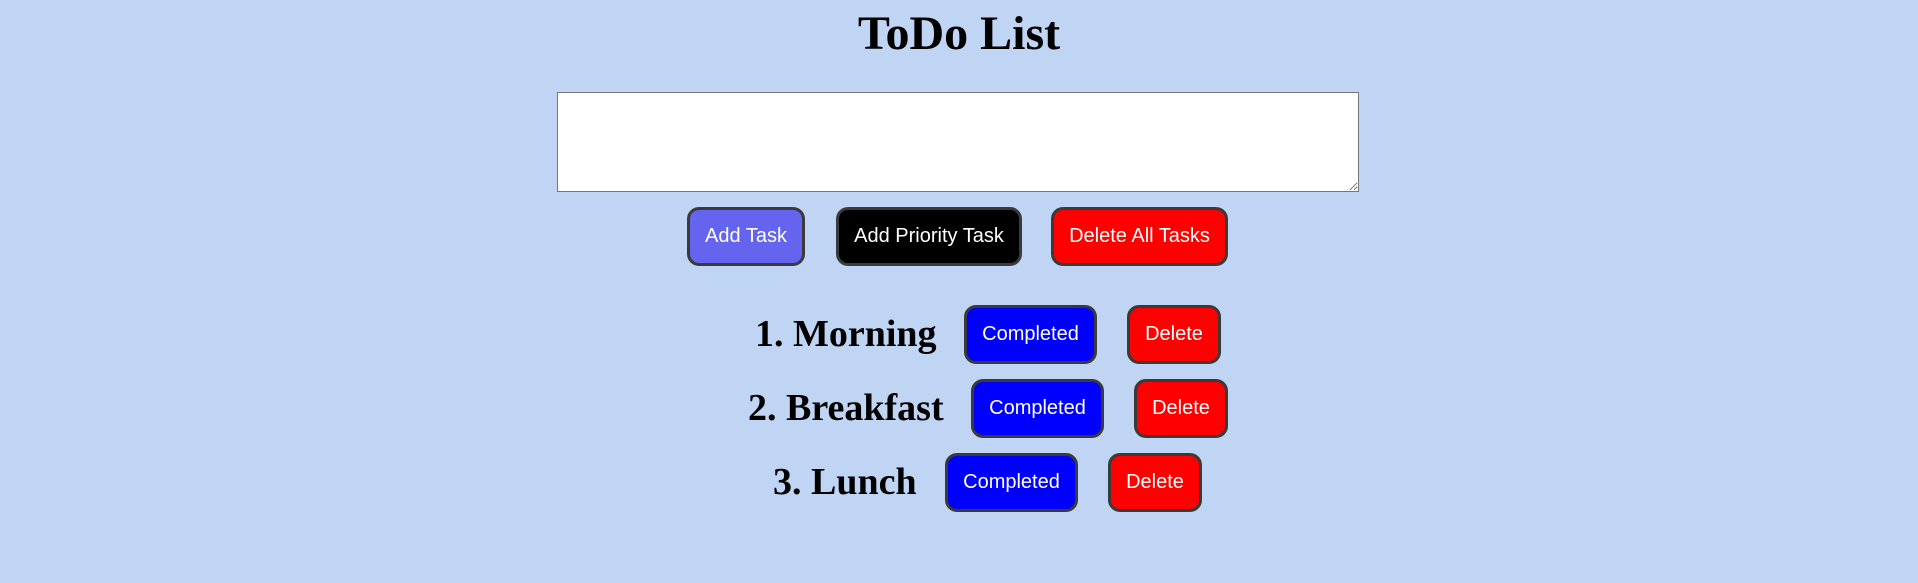 The height and width of the screenshot is (583, 1918). Describe the element at coordinates (746, 236) in the screenshot. I see `add-task-button: Add Task` at that location.